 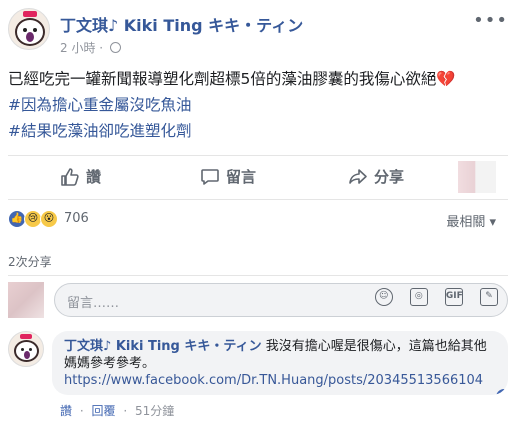 What do you see at coordinates (241, 177) in the screenshot?
I see `comment-button-label: 留言` at bounding box center [241, 177].